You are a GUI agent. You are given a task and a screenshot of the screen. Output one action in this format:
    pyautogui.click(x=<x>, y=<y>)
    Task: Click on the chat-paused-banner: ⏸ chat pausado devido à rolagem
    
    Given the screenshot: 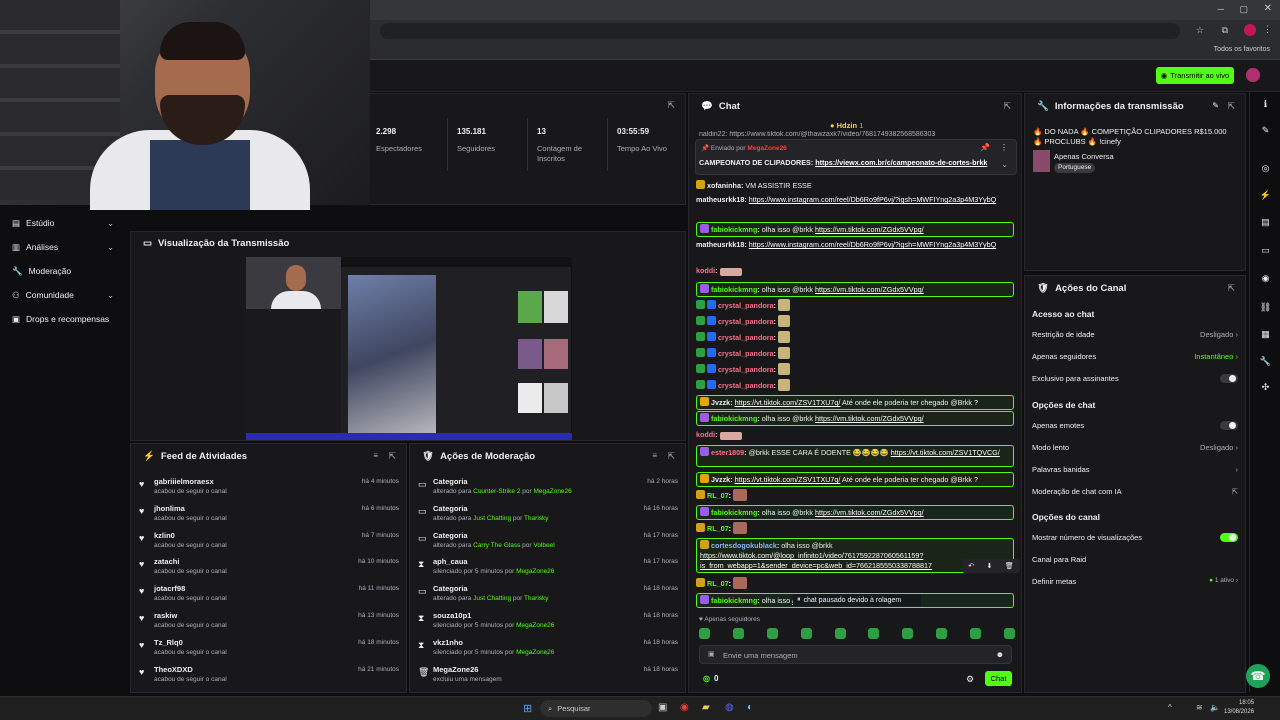 What is the action you would take?
    pyautogui.click(x=857, y=600)
    